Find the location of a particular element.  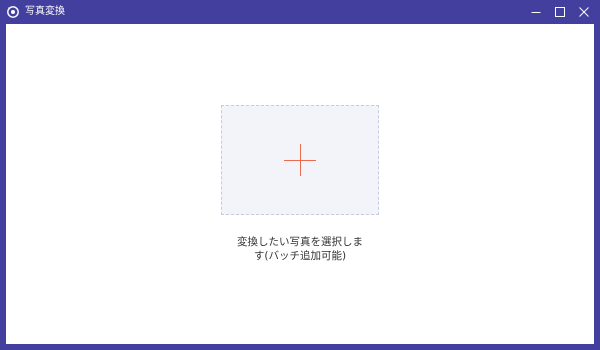

window-controls is located at coordinates (560, 12).